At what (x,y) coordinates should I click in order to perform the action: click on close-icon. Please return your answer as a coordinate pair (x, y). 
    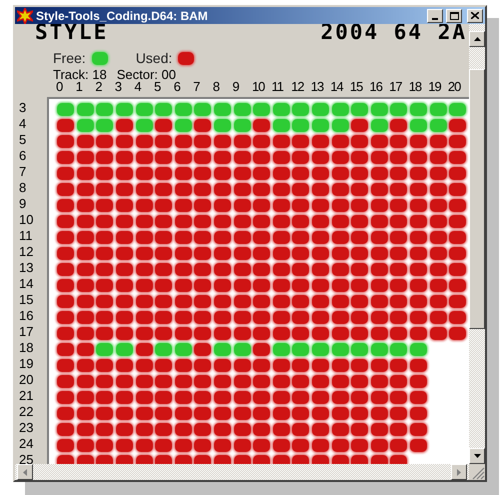
    Looking at the image, I should click on (475, 15).